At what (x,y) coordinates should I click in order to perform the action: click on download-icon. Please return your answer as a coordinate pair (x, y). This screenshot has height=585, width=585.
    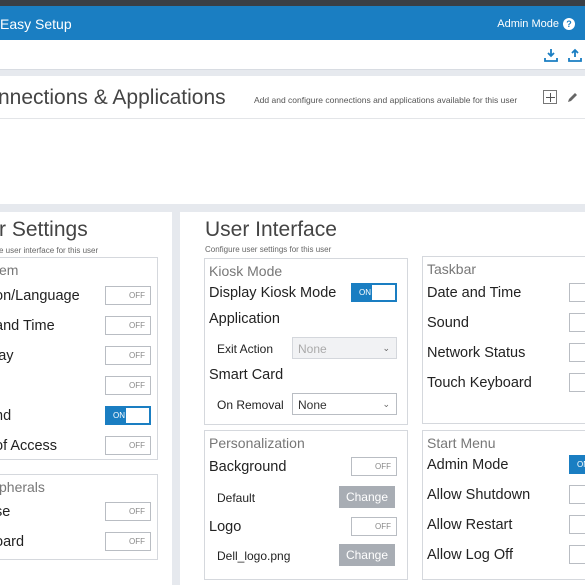
    Looking at the image, I should click on (551, 55).